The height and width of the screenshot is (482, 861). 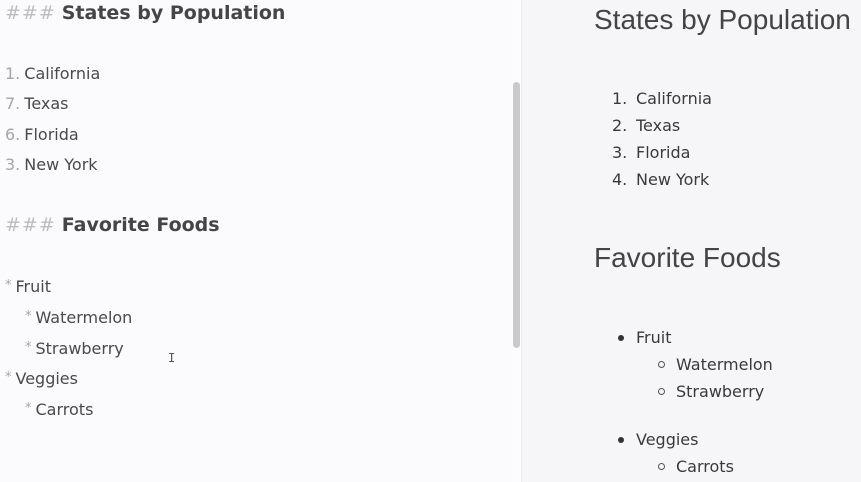 I want to click on preview-bullet-item: Veggies, so click(x=658, y=439).